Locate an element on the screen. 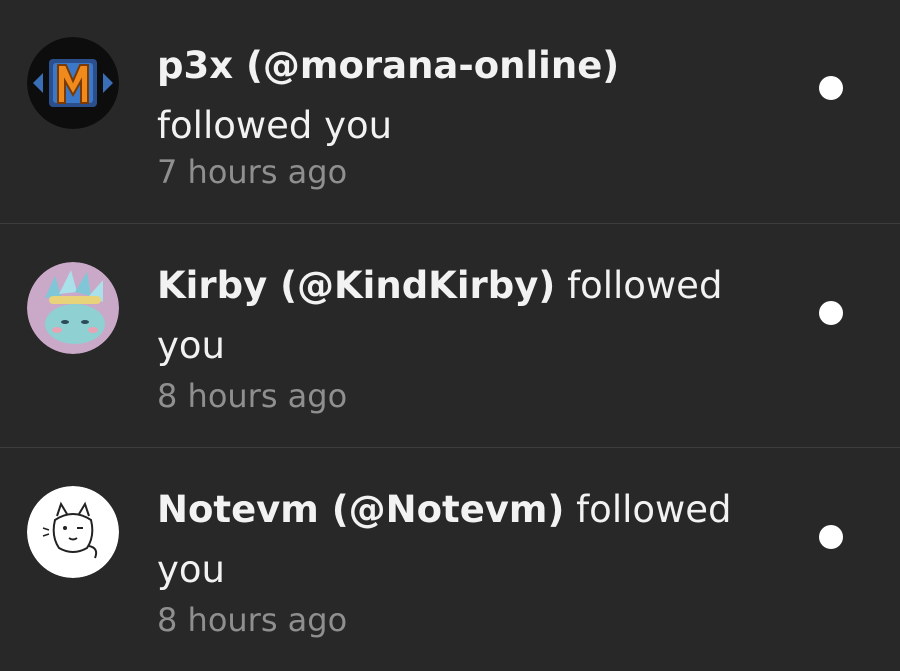  notification-action: followed you is located at coordinates (275, 125).